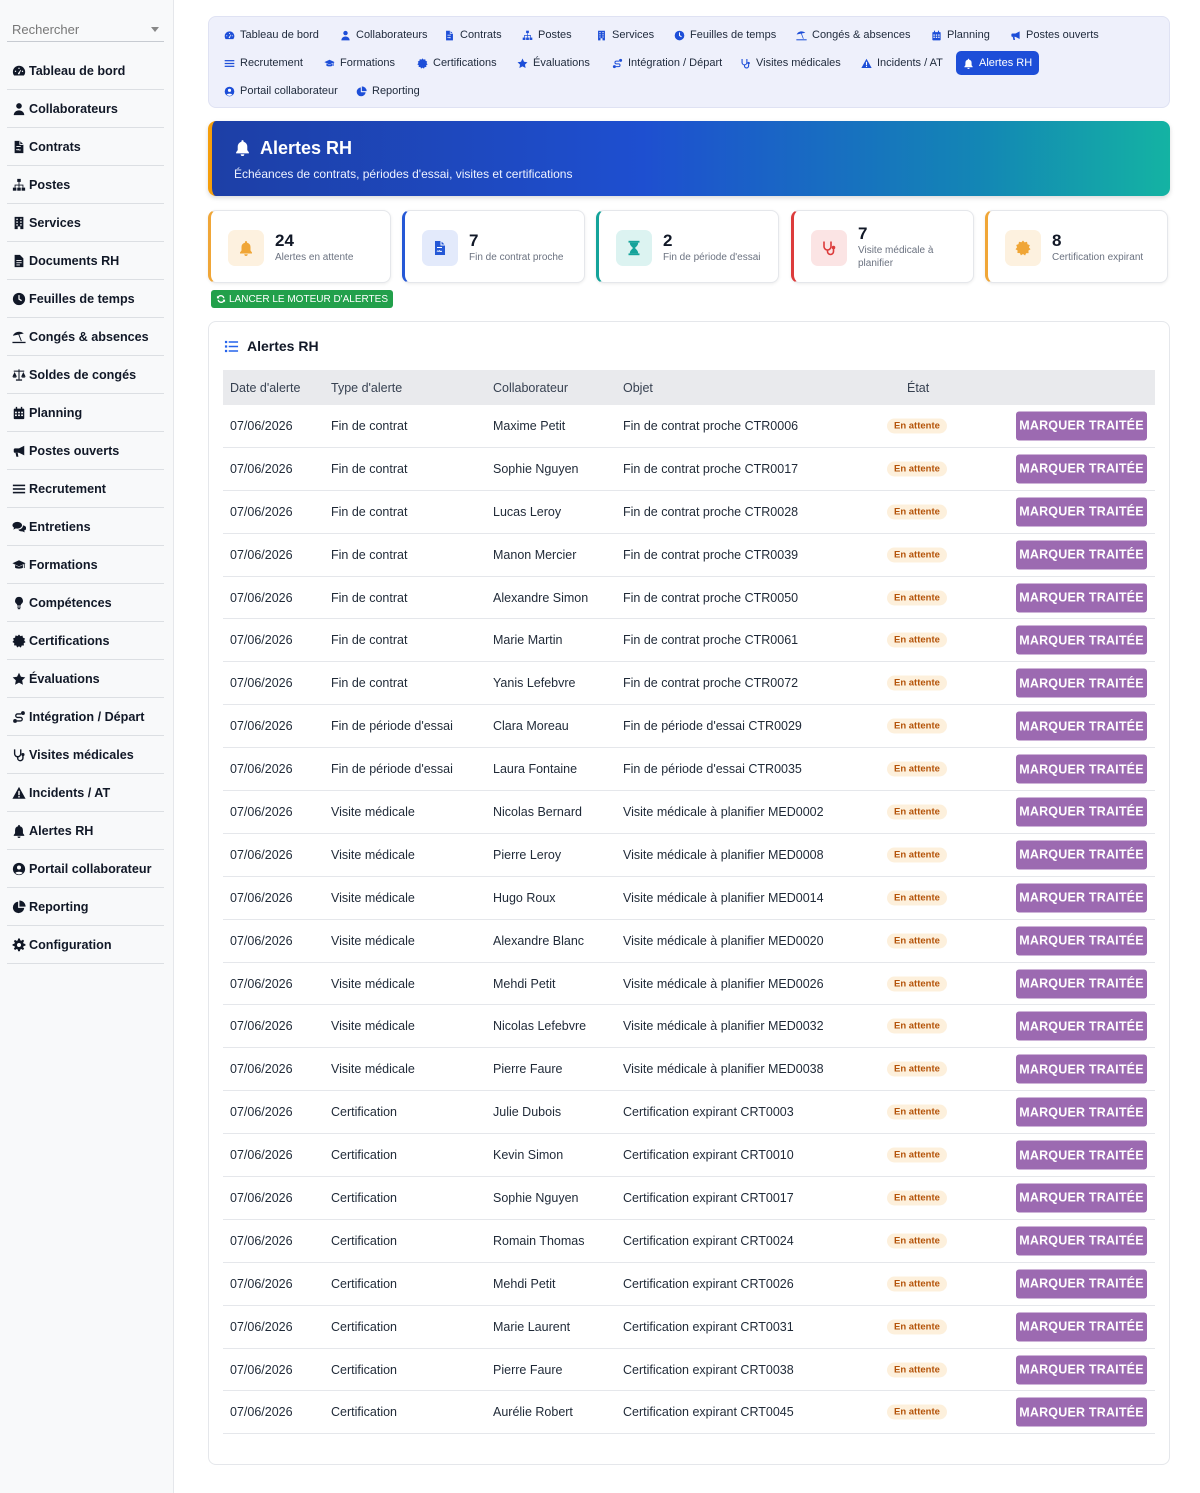  I want to click on sidebar-item-graduation-cap: Formations, so click(85, 565).